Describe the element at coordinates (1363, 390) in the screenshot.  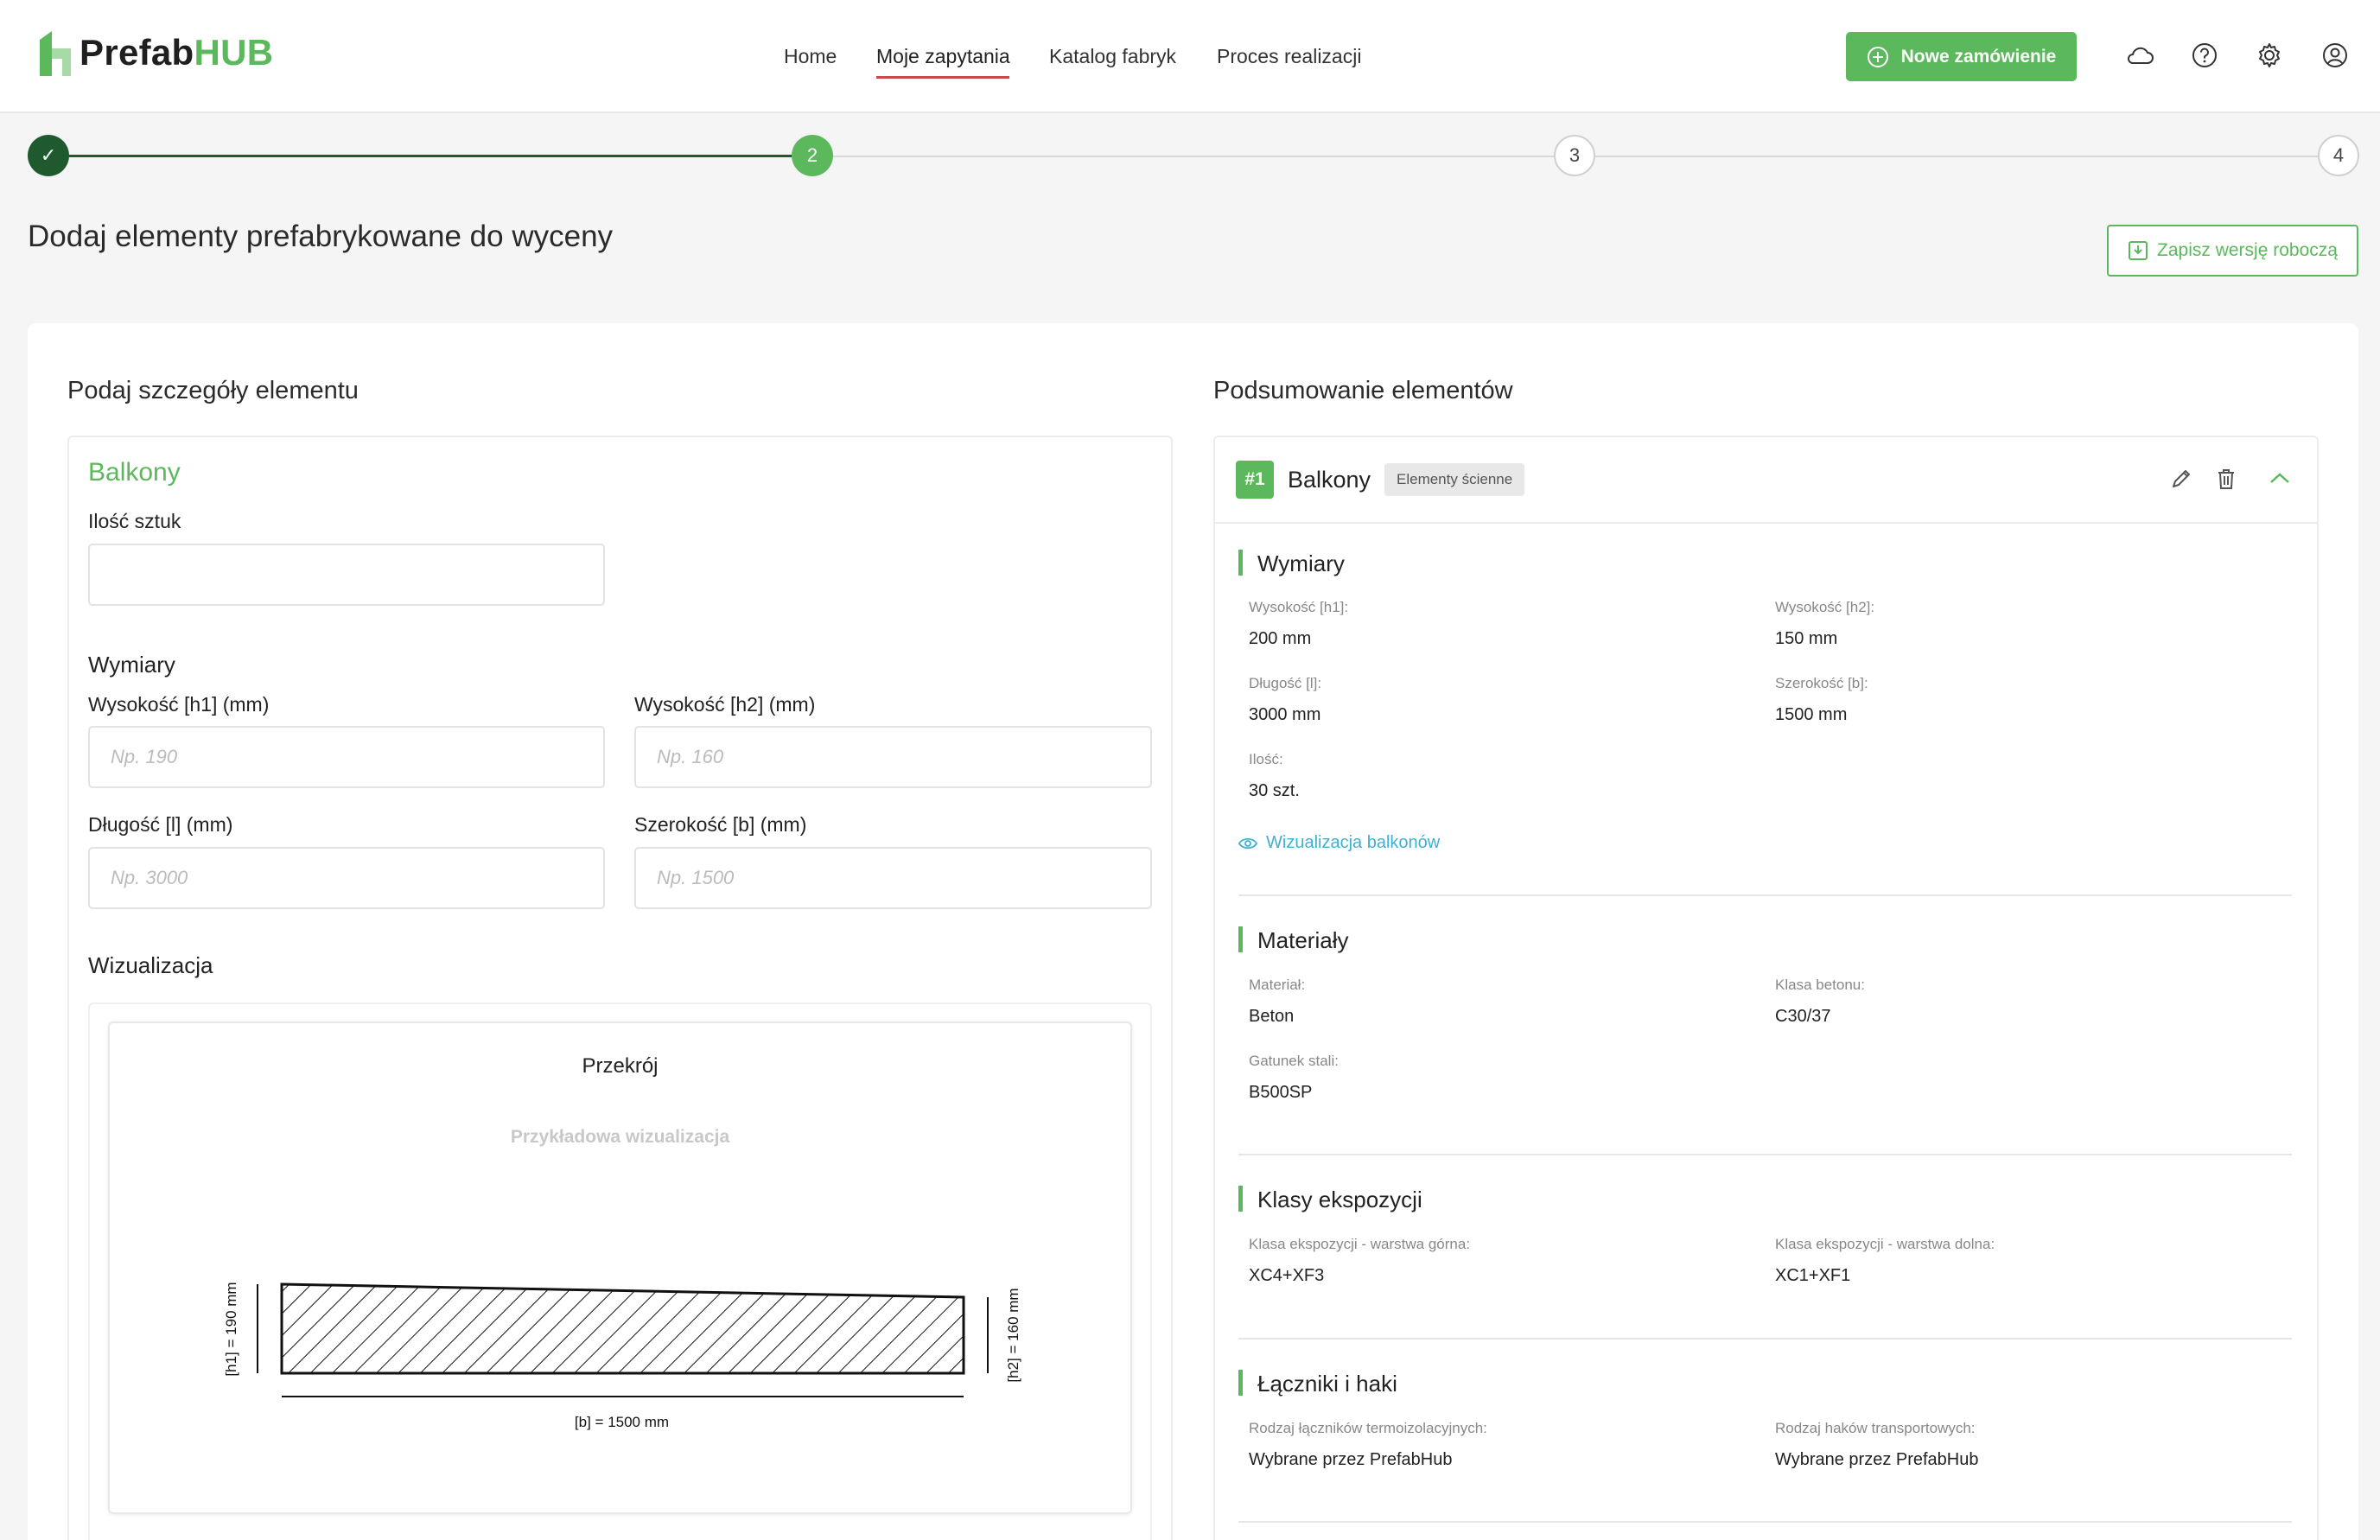
I see `summary-section-title: Podsumowanie elementów` at that location.